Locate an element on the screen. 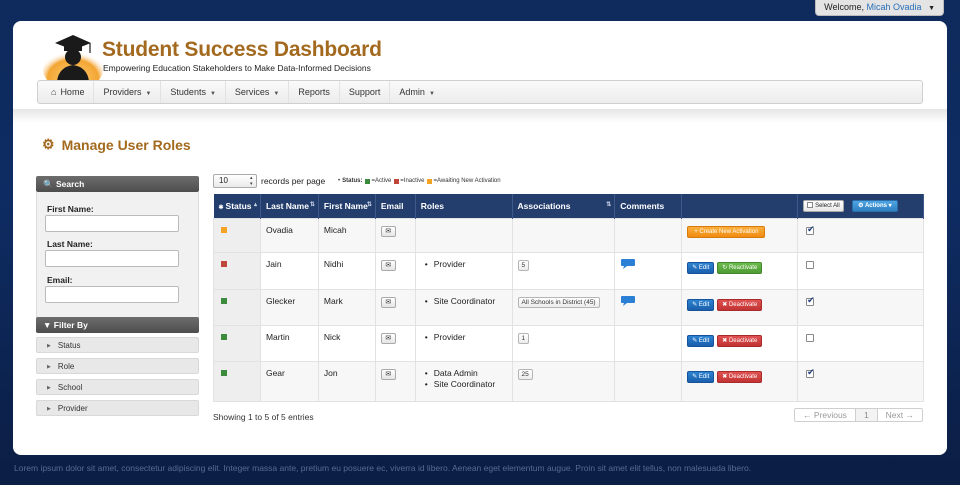  column-header-associations: Associations ⇅ is located at coordinates (564, 206).